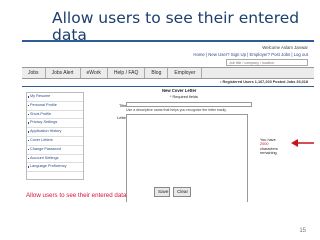 Image resolution: width=320 pixels, height=240 pixels. What do you see at coordinates (55, 115) in the screenshot?
I see `sidebar-item-short-profile: Short-Profile` at bounding box center [55, 115].